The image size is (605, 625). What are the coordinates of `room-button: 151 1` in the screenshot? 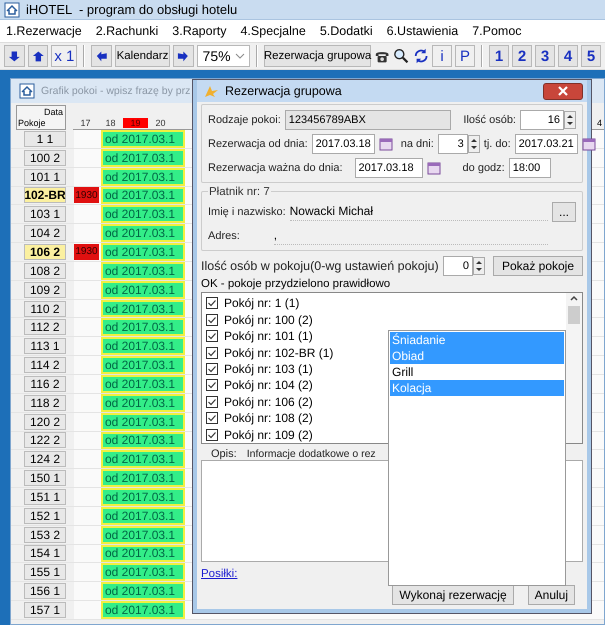 It's located at (45, 496).